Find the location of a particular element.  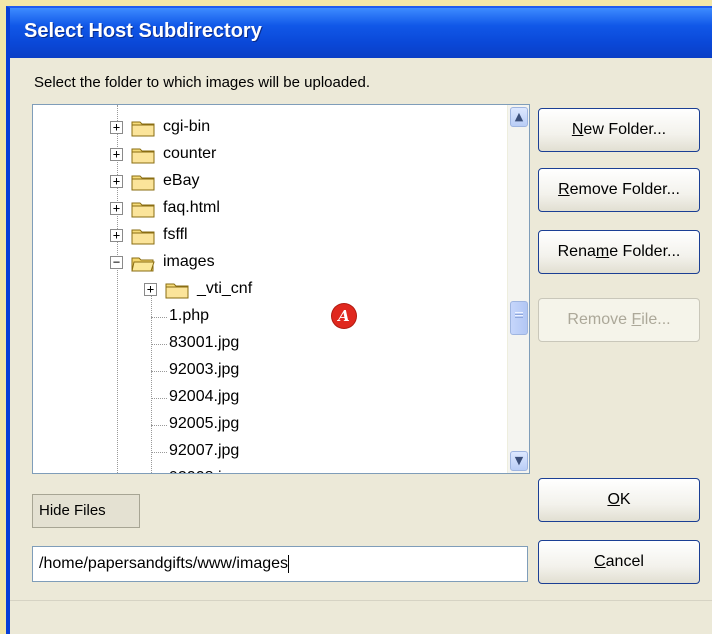

tree-file-item: 83001.jpg is located at coordinates (268, 344).